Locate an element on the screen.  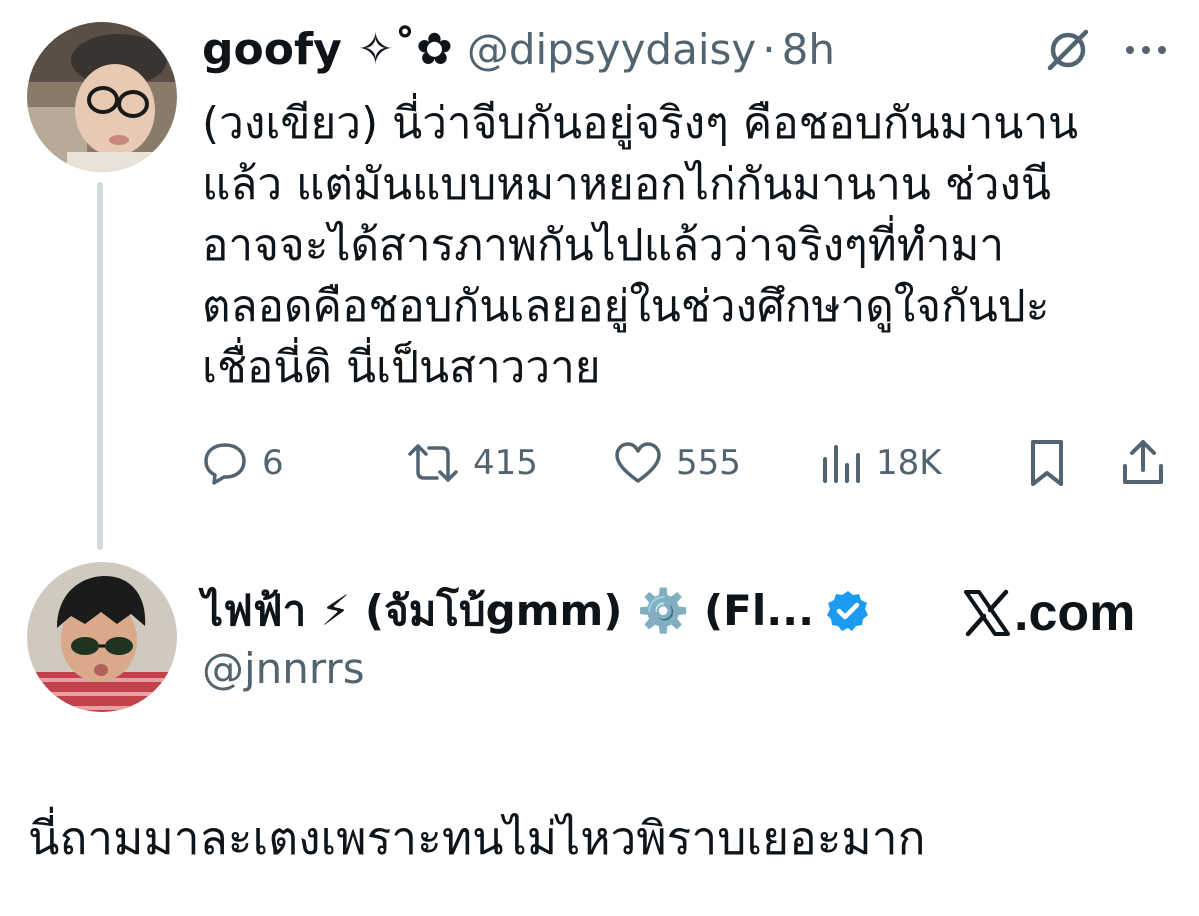
like-count: 555 is located at coordinates (708, 463).